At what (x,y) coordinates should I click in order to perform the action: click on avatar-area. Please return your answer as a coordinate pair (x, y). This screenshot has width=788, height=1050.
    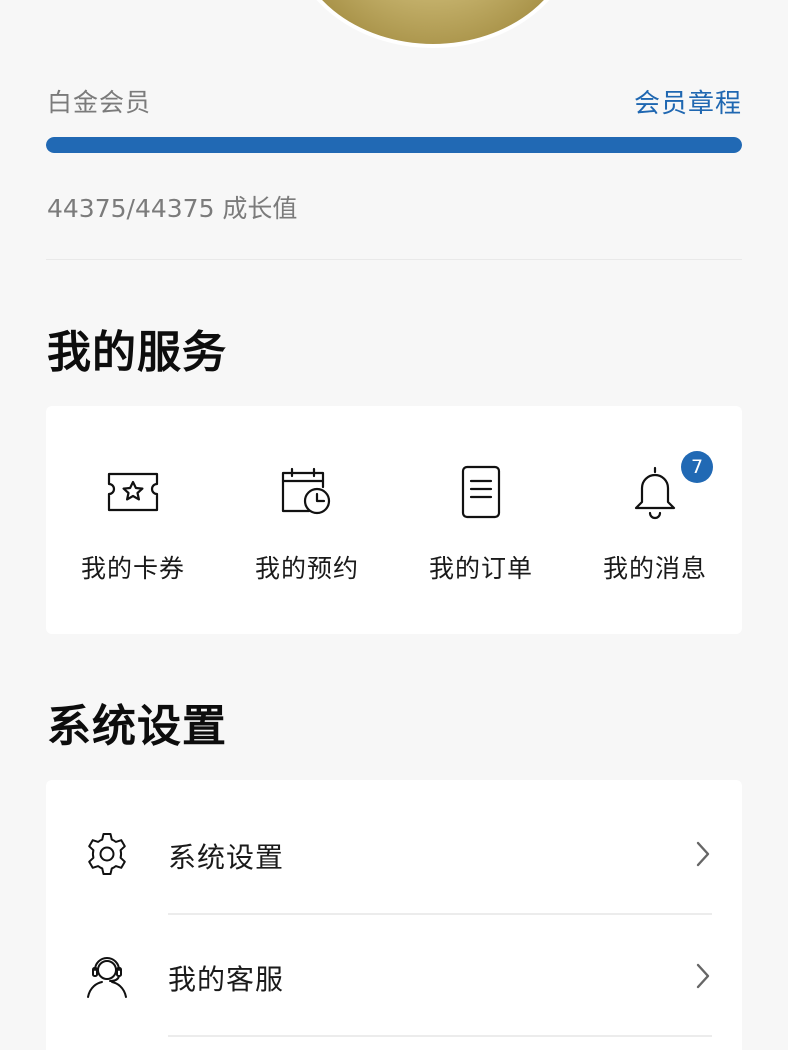
    Looking at the image, I should click on (394, 26).